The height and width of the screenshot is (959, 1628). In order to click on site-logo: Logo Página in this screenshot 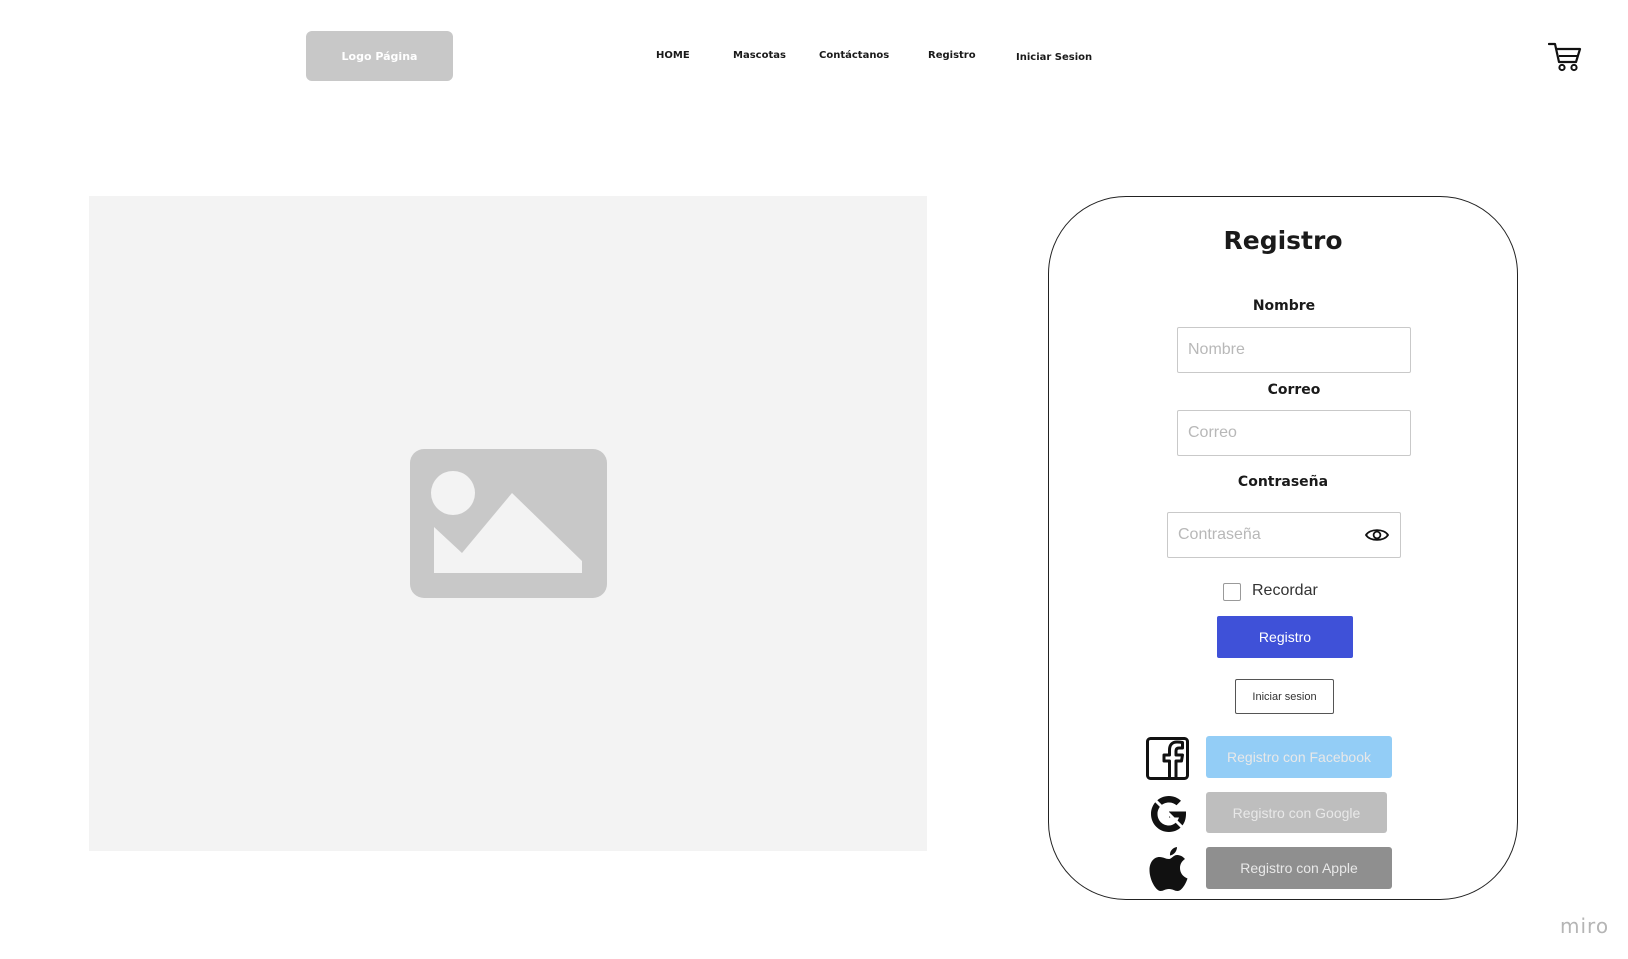, I will do `click(379, 56)`.